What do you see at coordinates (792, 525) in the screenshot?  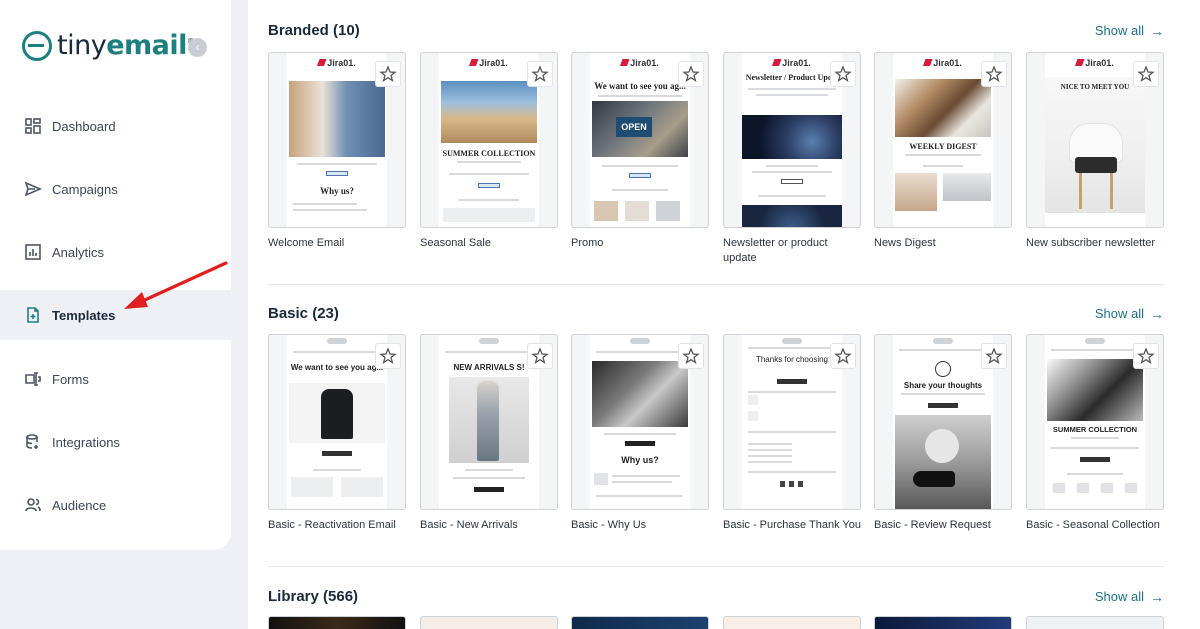 I see `template-name: Basic - Purchase Thank You` at bounding box center [792, 525].